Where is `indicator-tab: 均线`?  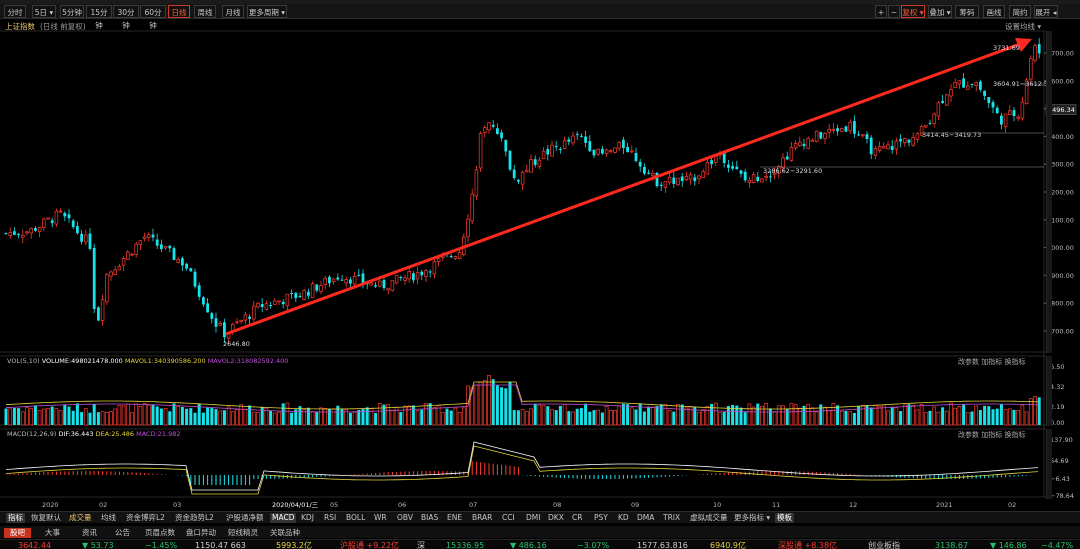
indicator-tab: 均线 is located at coordinates (108, 518).